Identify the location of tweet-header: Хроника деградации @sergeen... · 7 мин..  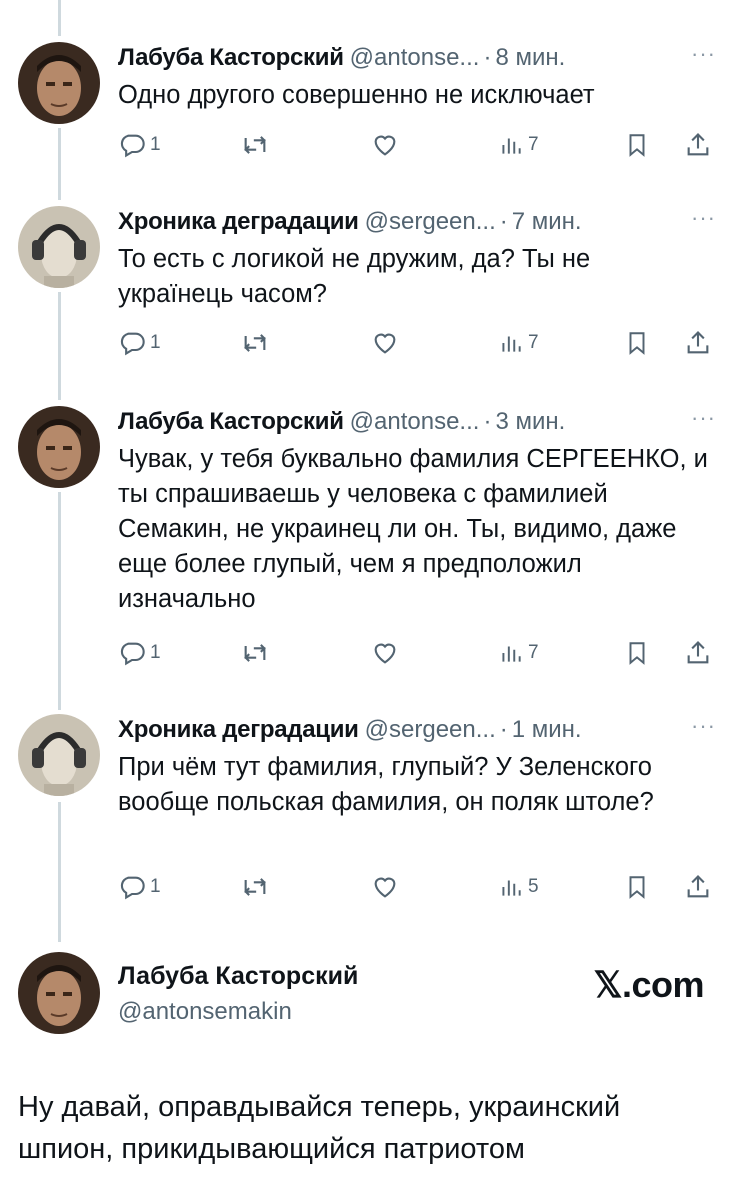
(350, 222).